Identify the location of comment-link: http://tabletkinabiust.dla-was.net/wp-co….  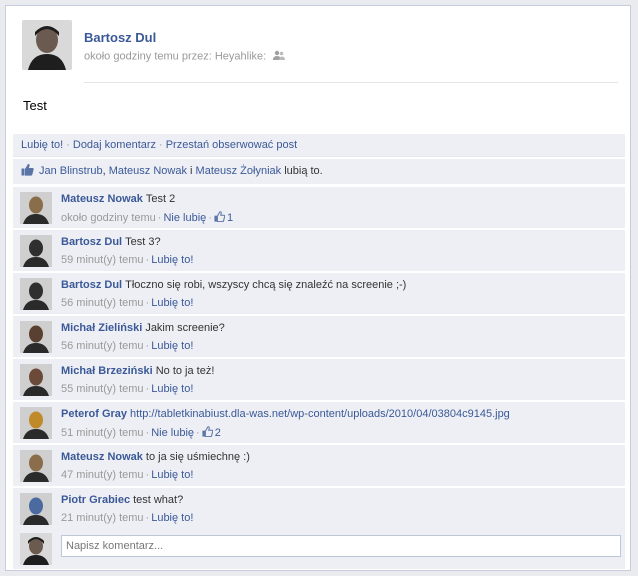
(320, 414).